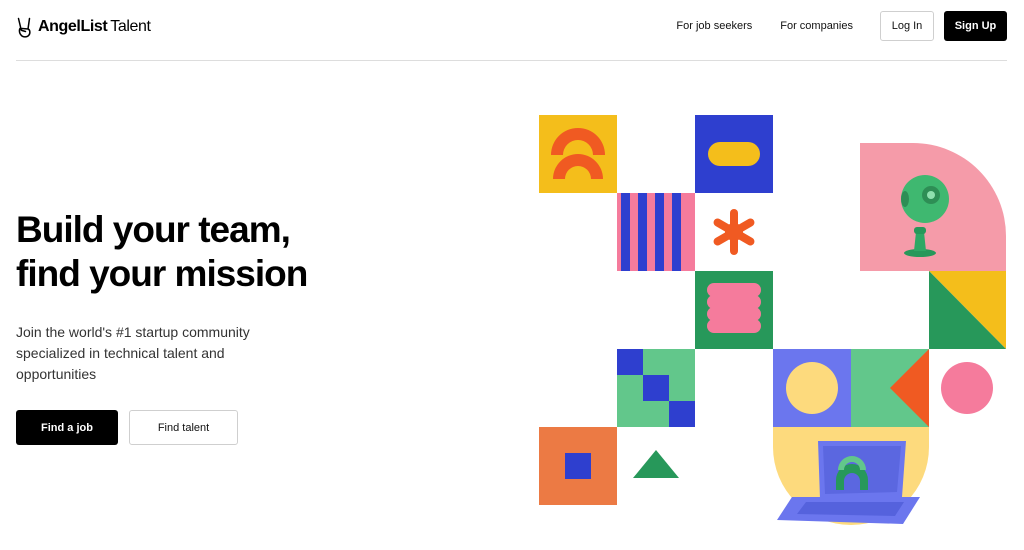 The image size is (1024, 550). I want to click on pill-tile, so click(734, 154).